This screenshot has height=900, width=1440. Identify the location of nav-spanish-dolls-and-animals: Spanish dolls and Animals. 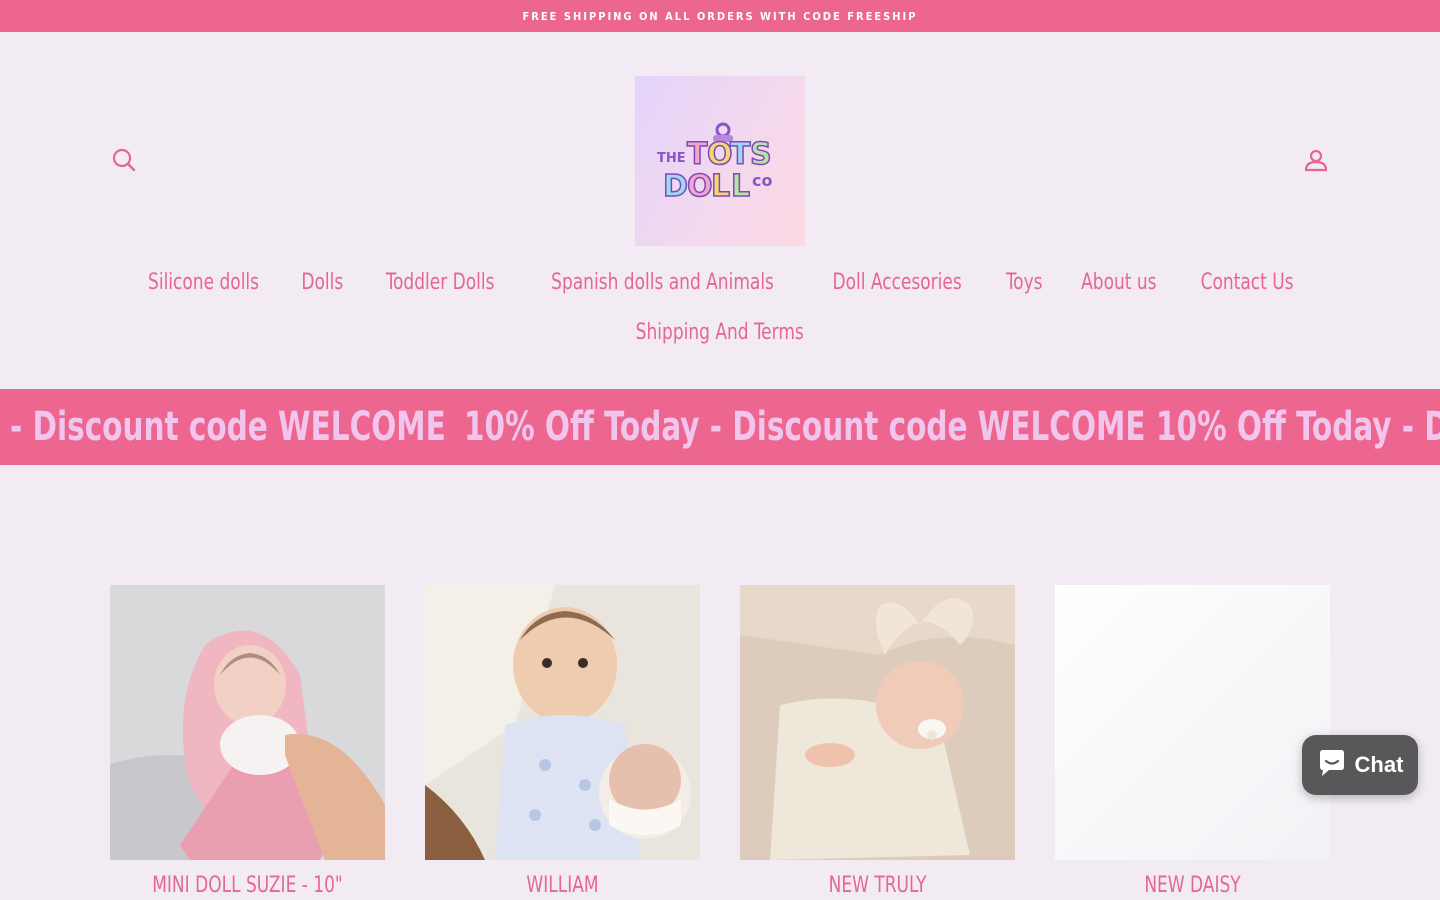
(662, 283).